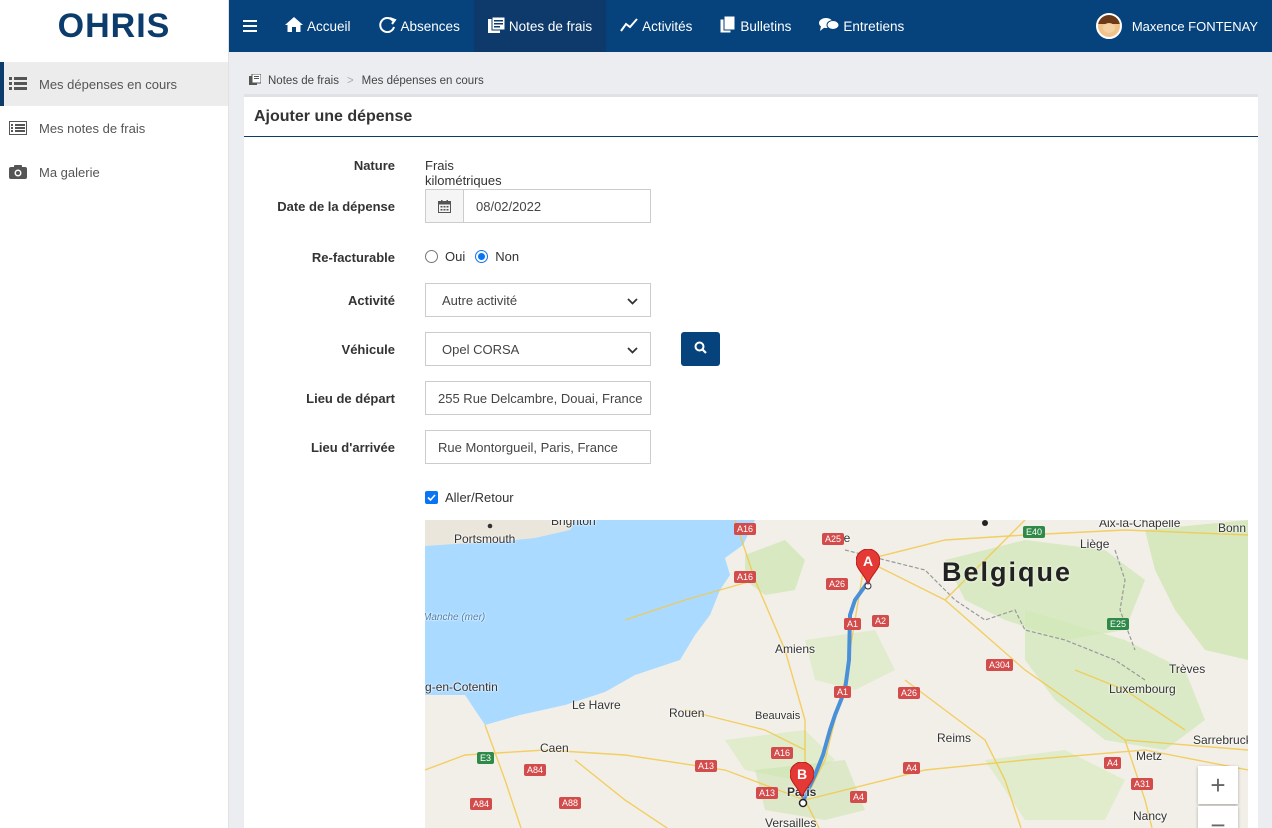 Image resolution: width=1272 pixels, height=828 pixels. I want to click on road-shield: A88, so click(570, 803).